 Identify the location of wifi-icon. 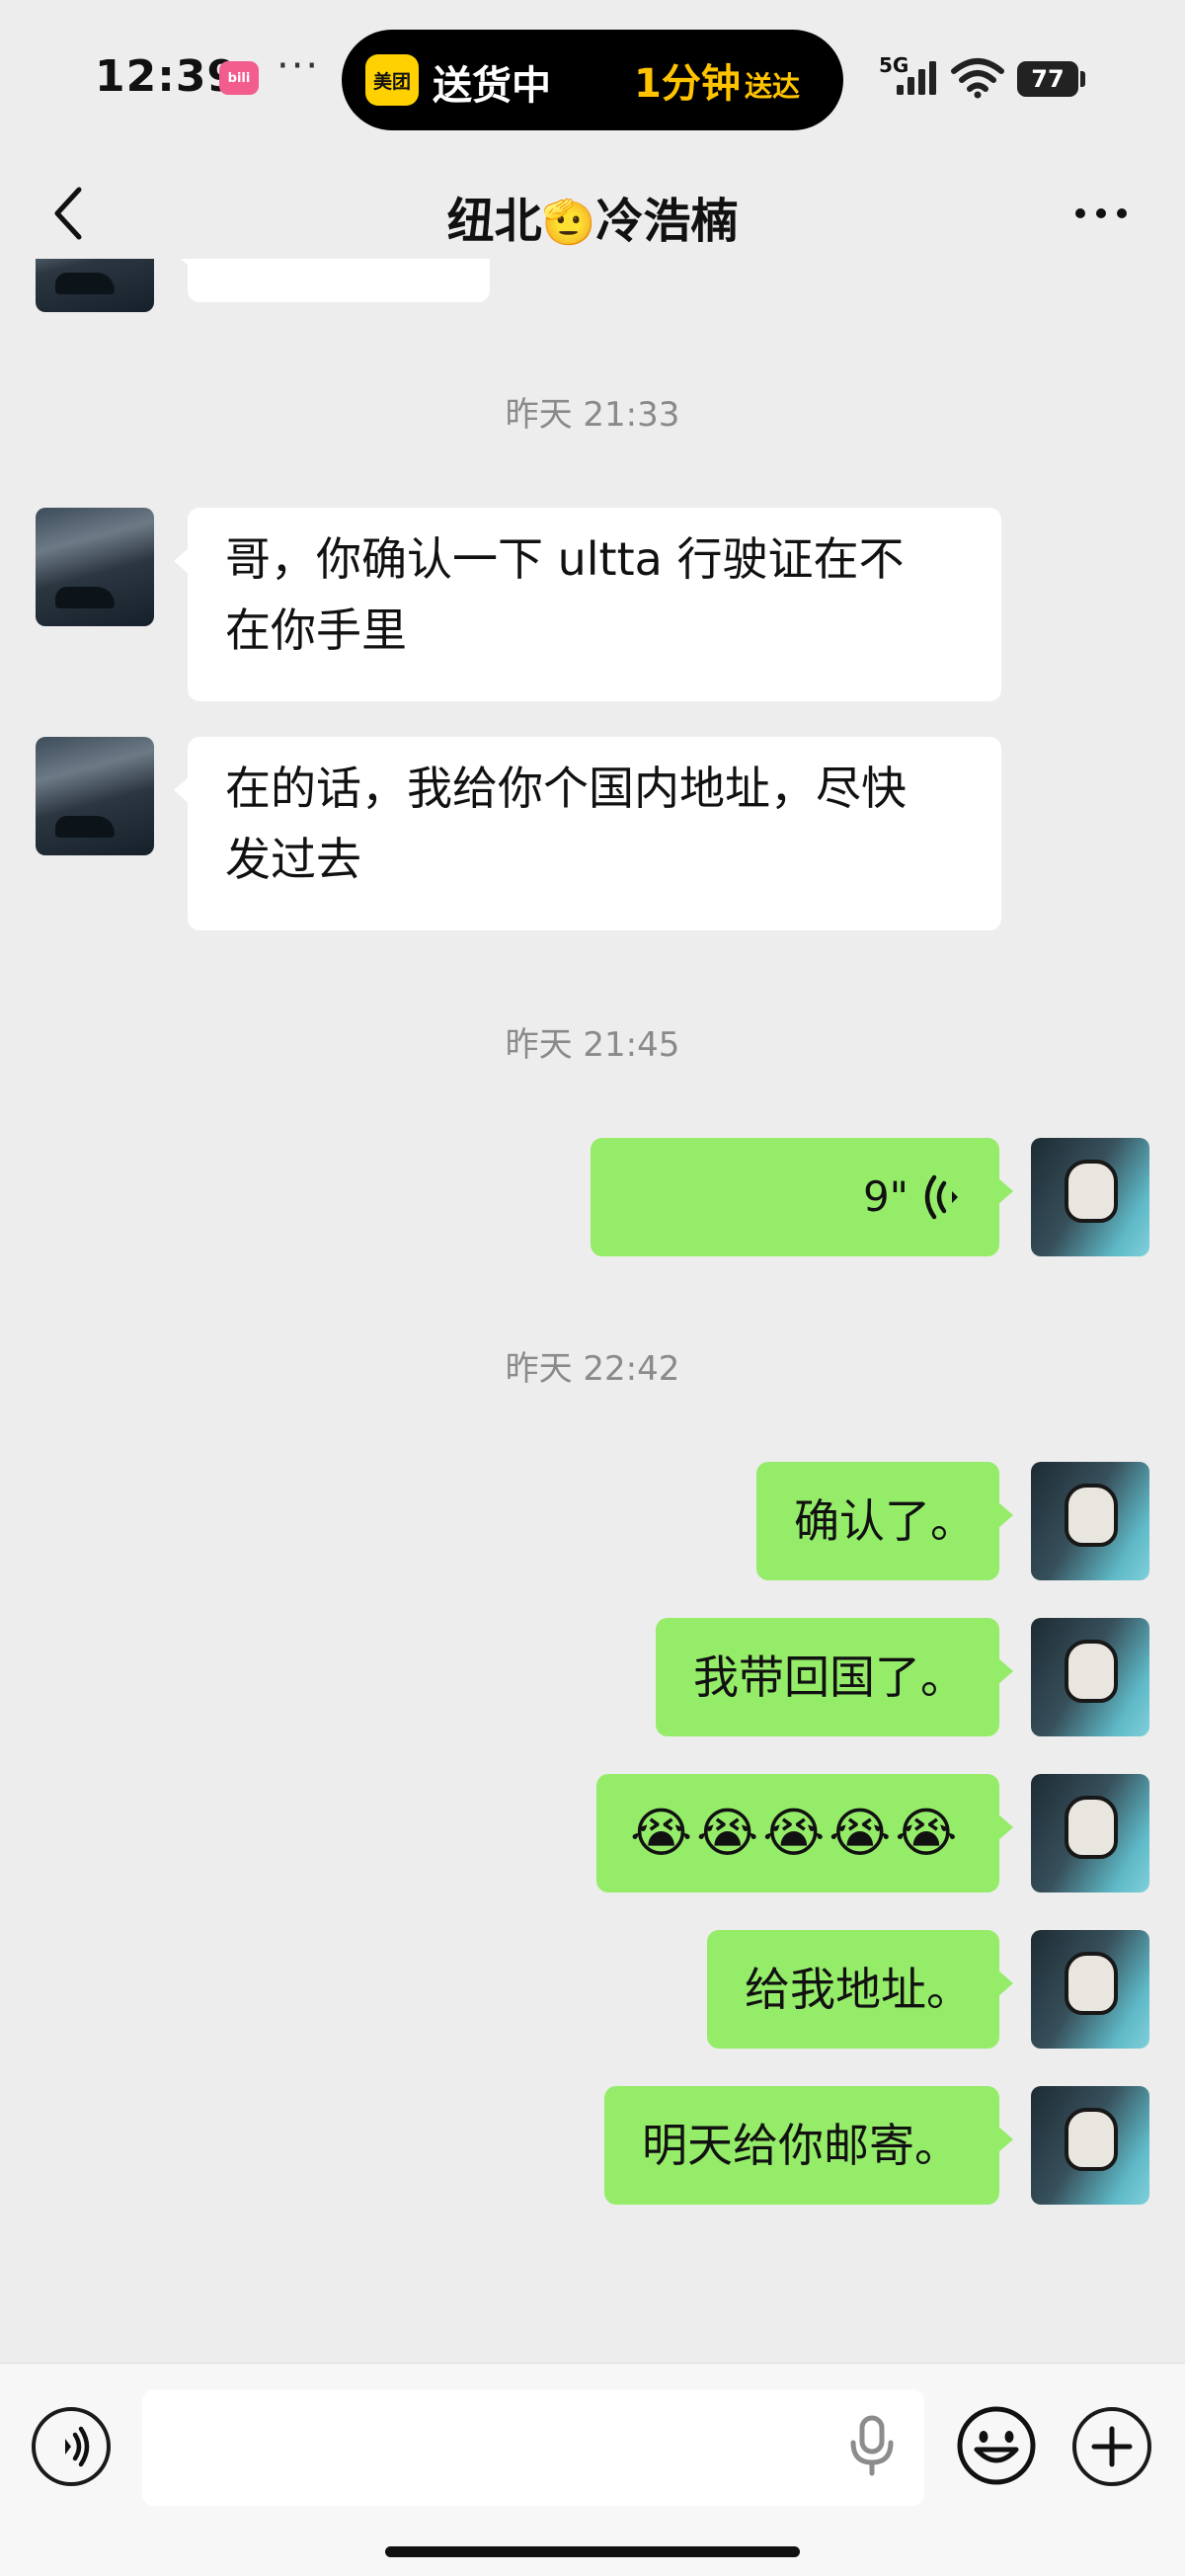
(978, 78).